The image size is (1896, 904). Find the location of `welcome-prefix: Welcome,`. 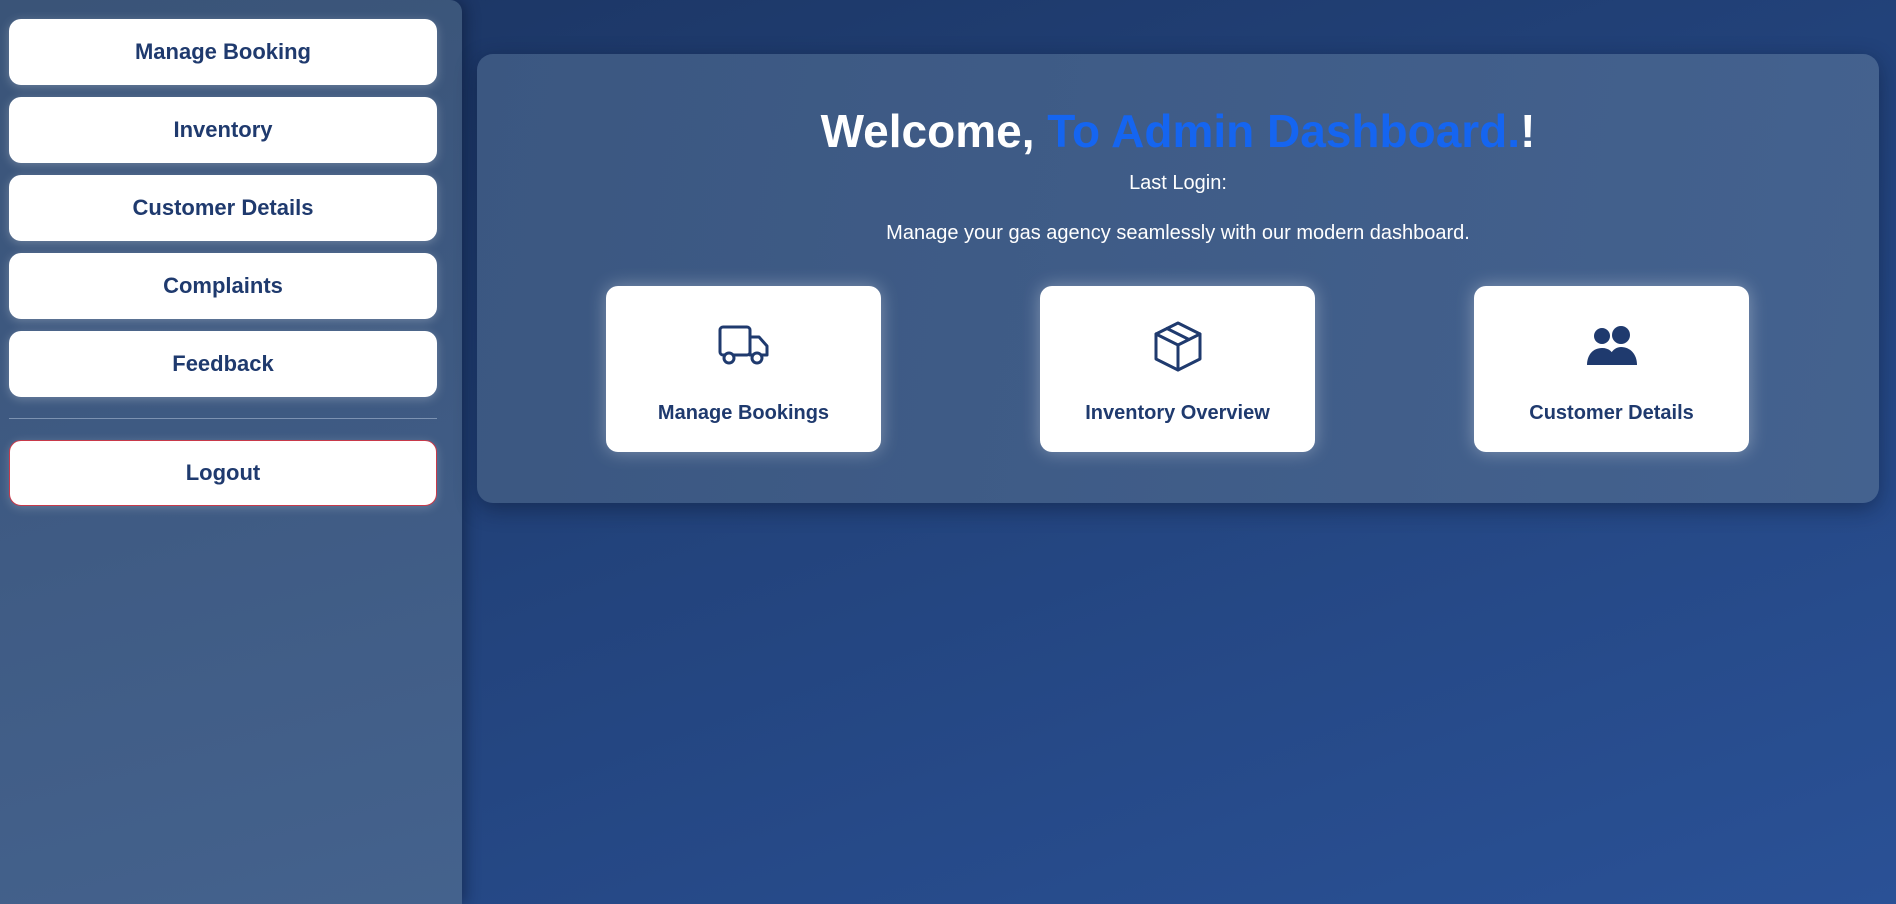

welcome-prefix: Welcome, is located at coordinates (934, 131).